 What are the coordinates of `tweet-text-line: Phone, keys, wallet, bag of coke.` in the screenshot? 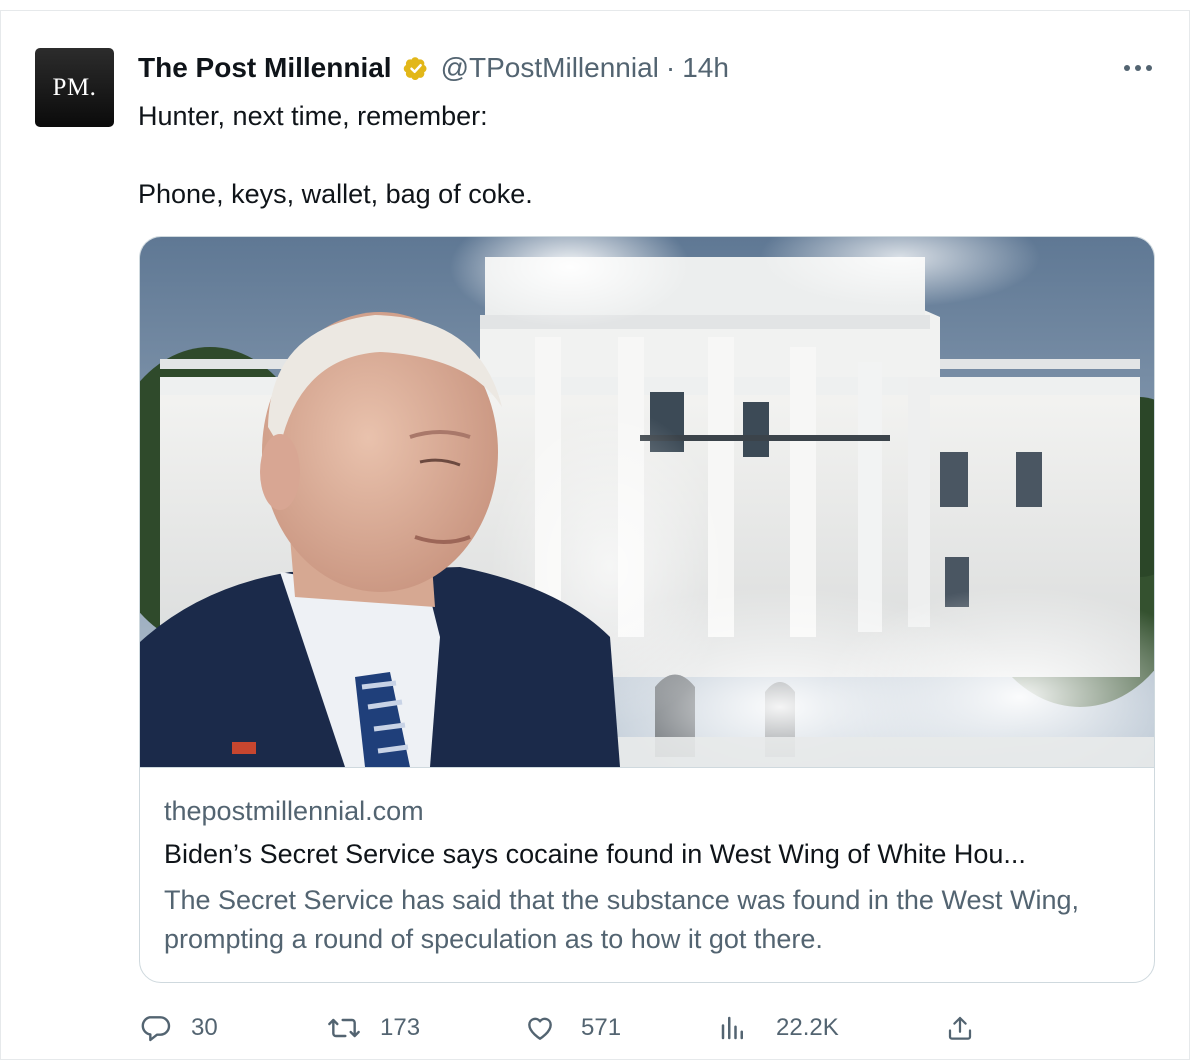 It's located at (335, 194).